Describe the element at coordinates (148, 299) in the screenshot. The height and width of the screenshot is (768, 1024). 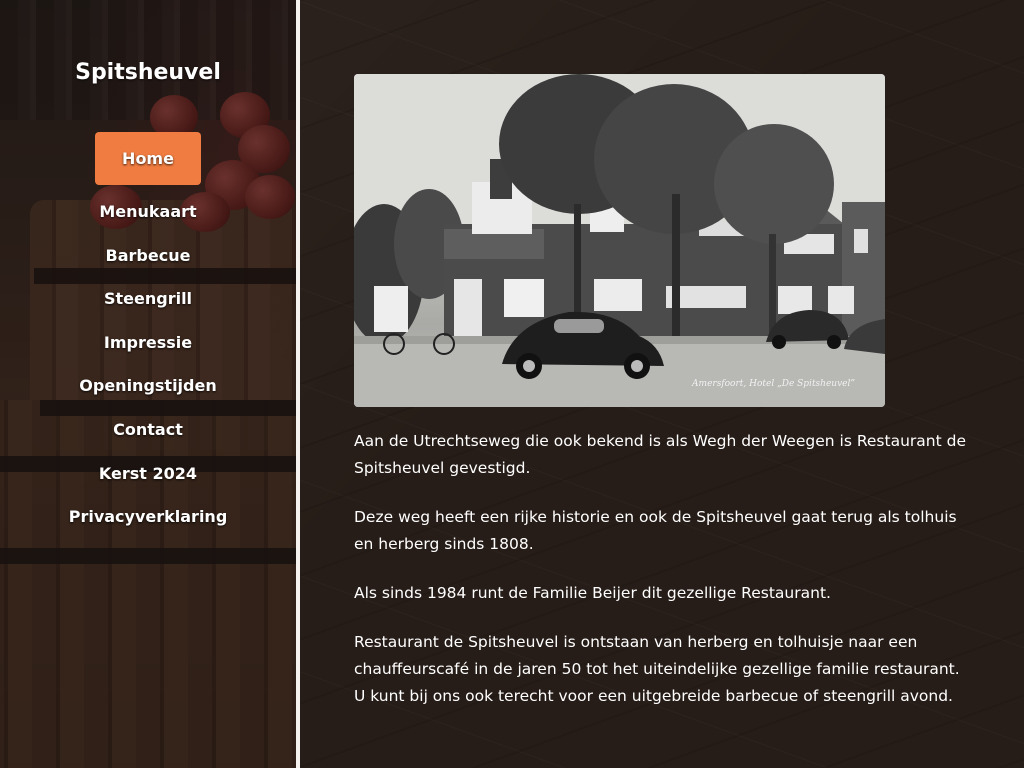
I see `nav-item-steengrill: Steengrill` at that location.